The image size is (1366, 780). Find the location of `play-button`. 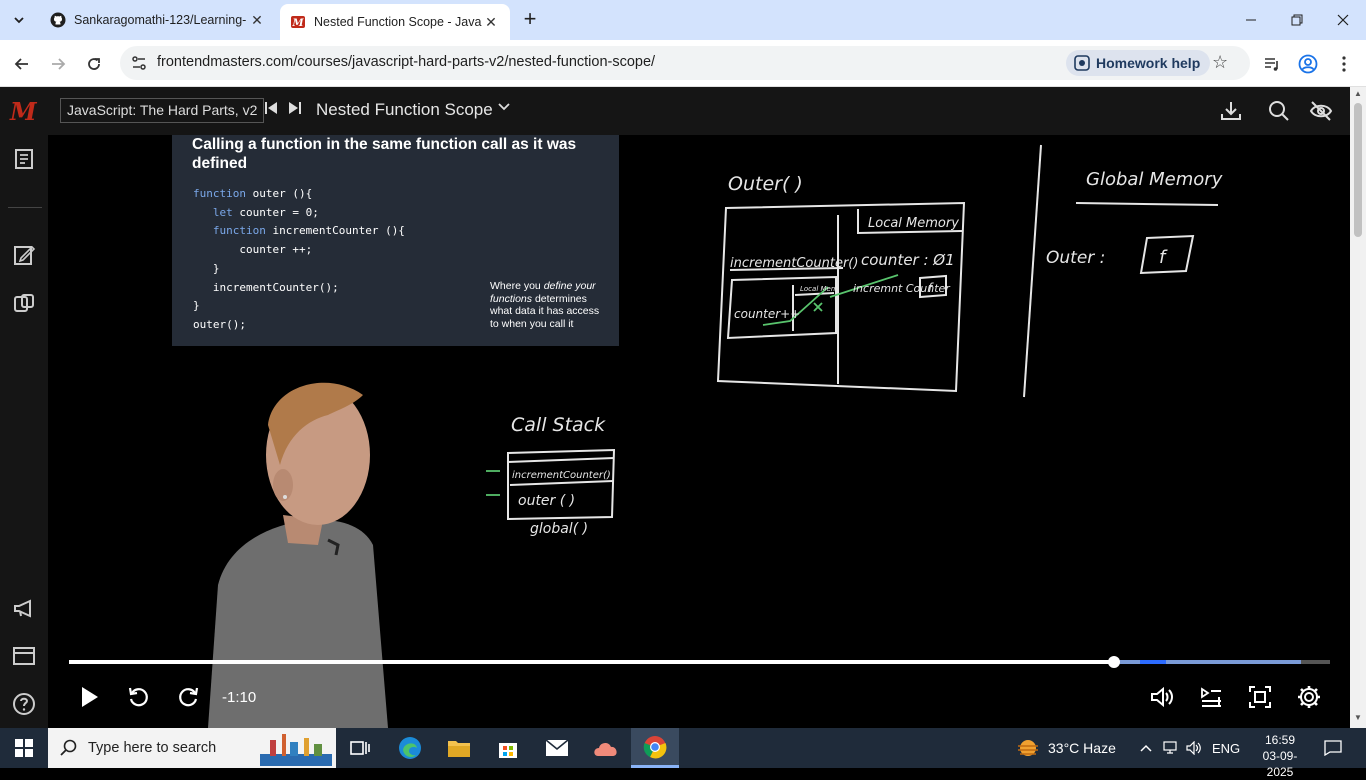

play-button is located at coordinates (89, 697).